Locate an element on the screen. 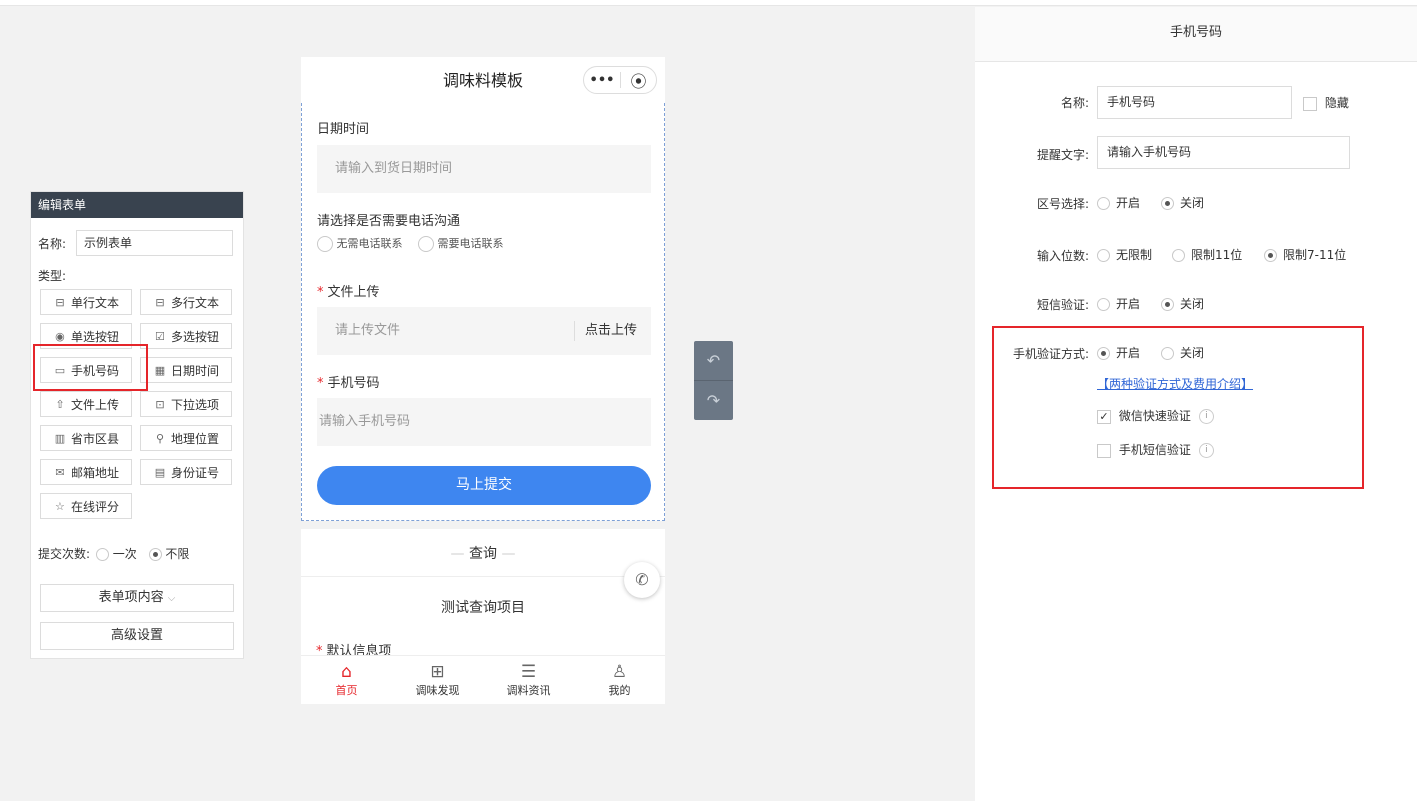  required-mark: * is located at coordinates (320, 292).